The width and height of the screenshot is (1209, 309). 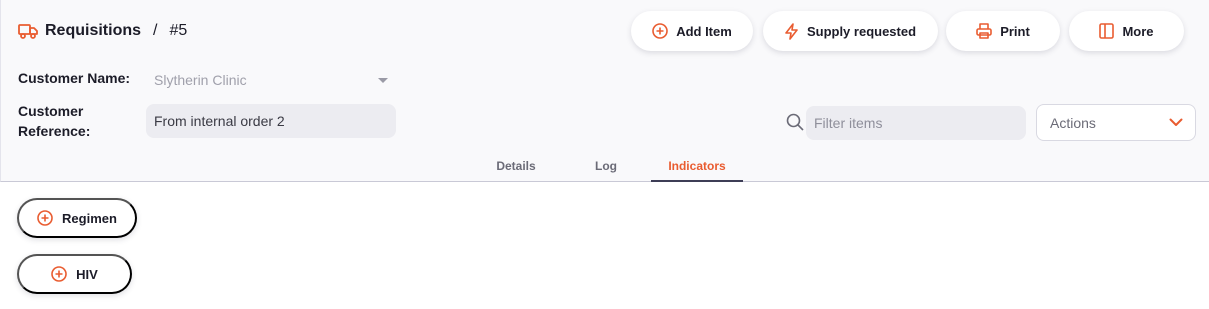 What do you see at coordinates (87, 274) in the screenshot?
I see `hiv-label: HIV` at bounding box center [87, 274].